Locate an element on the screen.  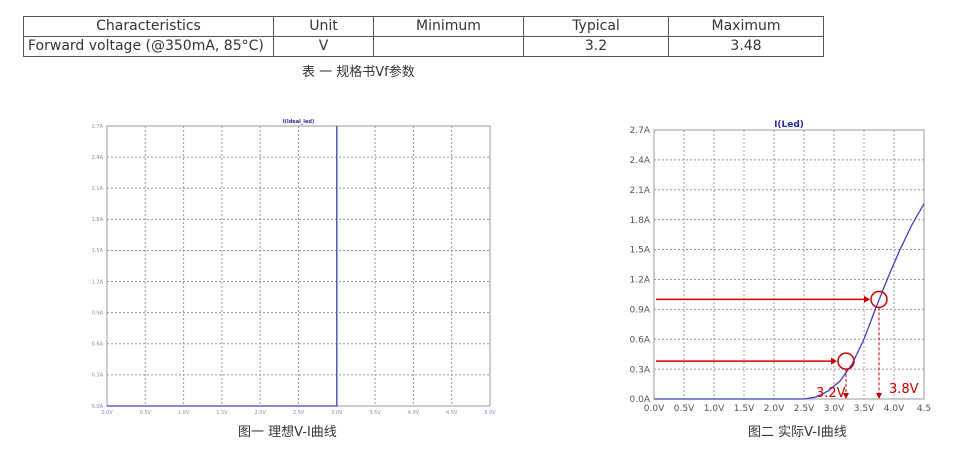
header-typical: Typical is located at coordinates (596, 26).